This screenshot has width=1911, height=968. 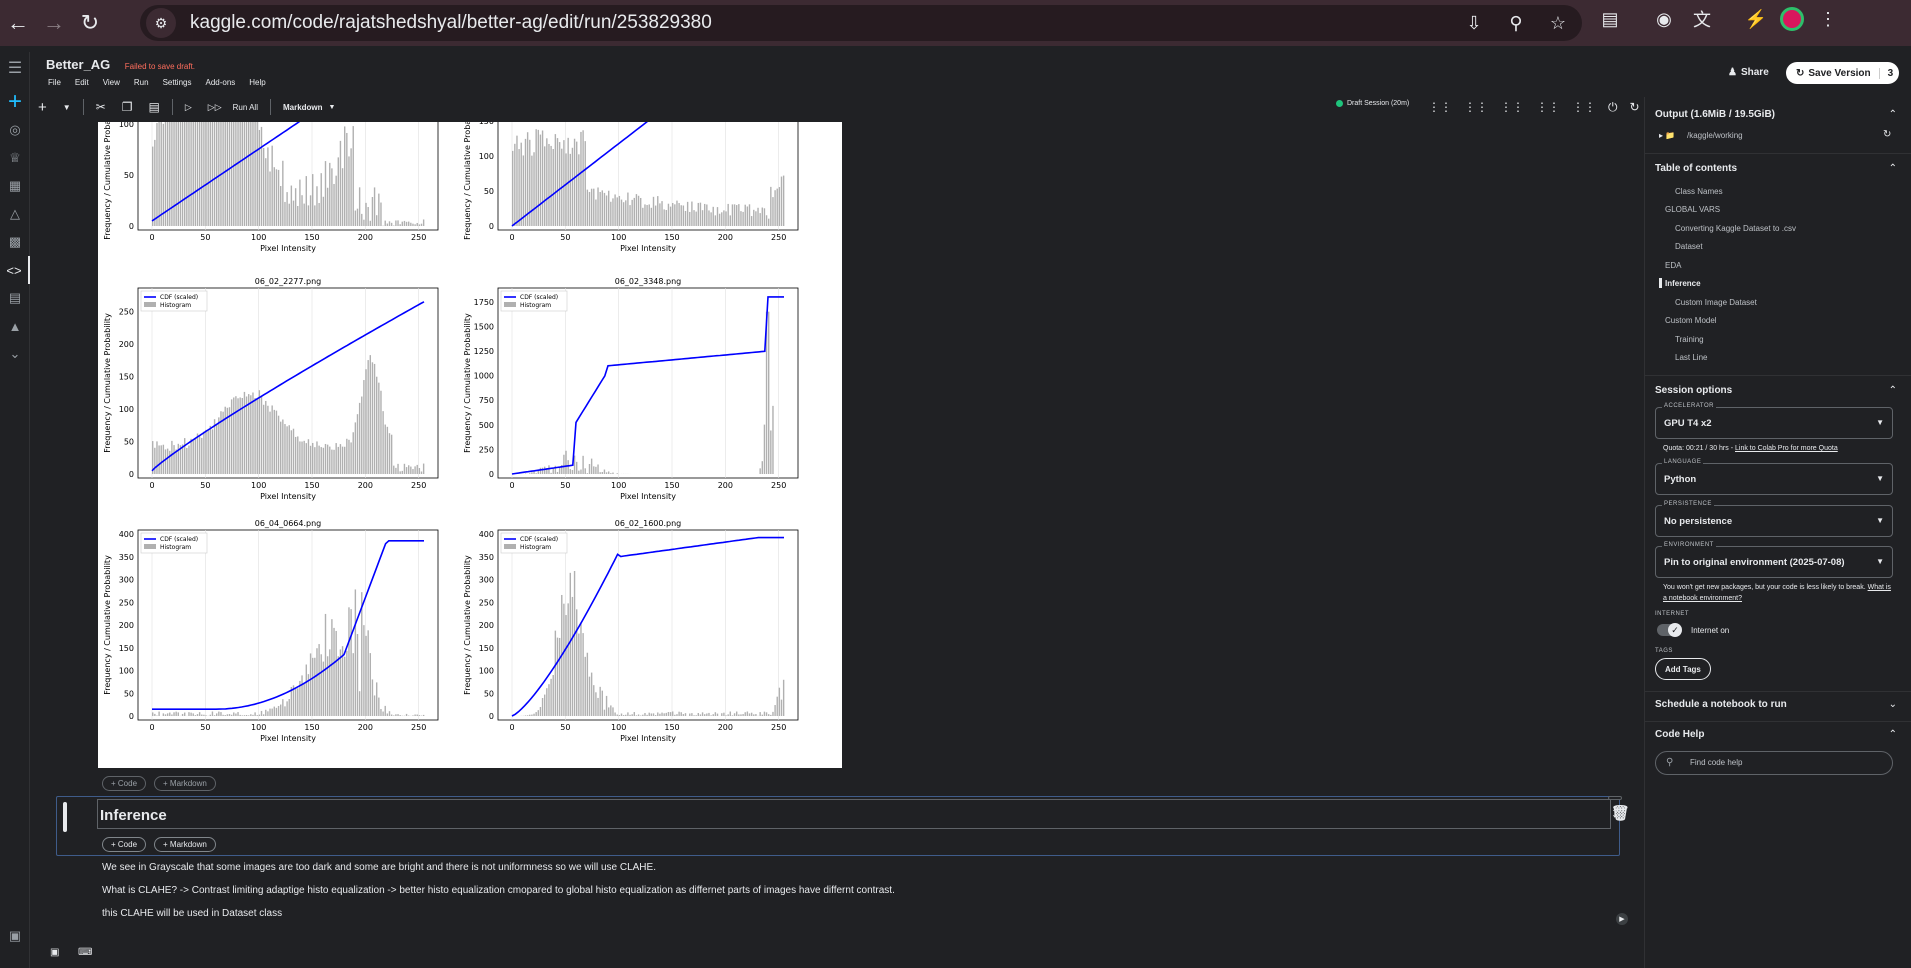 What do you see at coordinates (127, 107) in the screenshot?
I see `copy-icon: ❐` at bounding box center [127, 107].